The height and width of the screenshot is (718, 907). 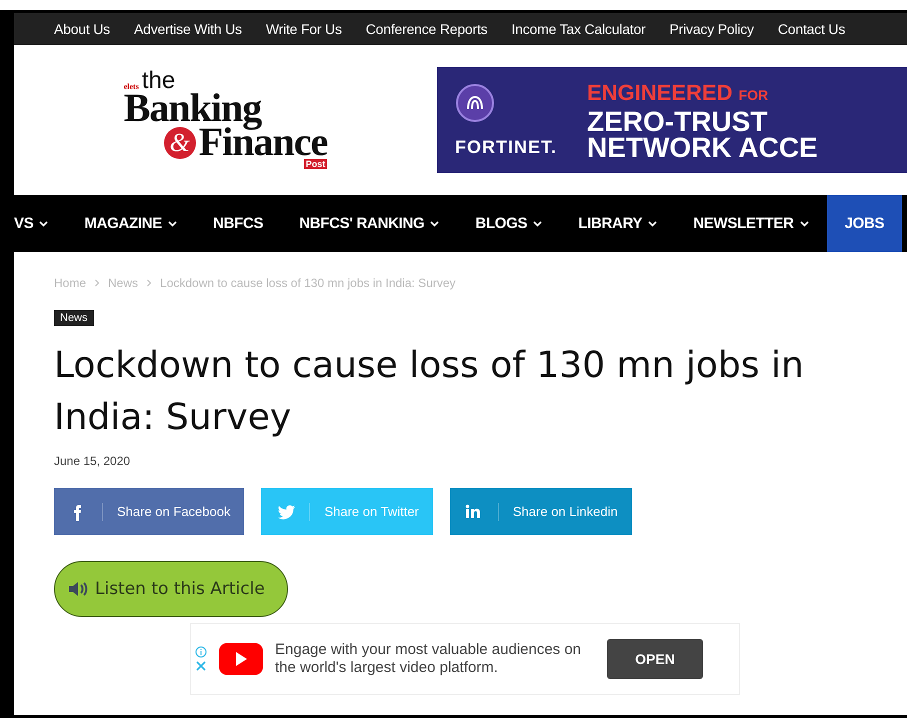 I want to click on nav-item: LIBRARY, so click(x=618, y=223).